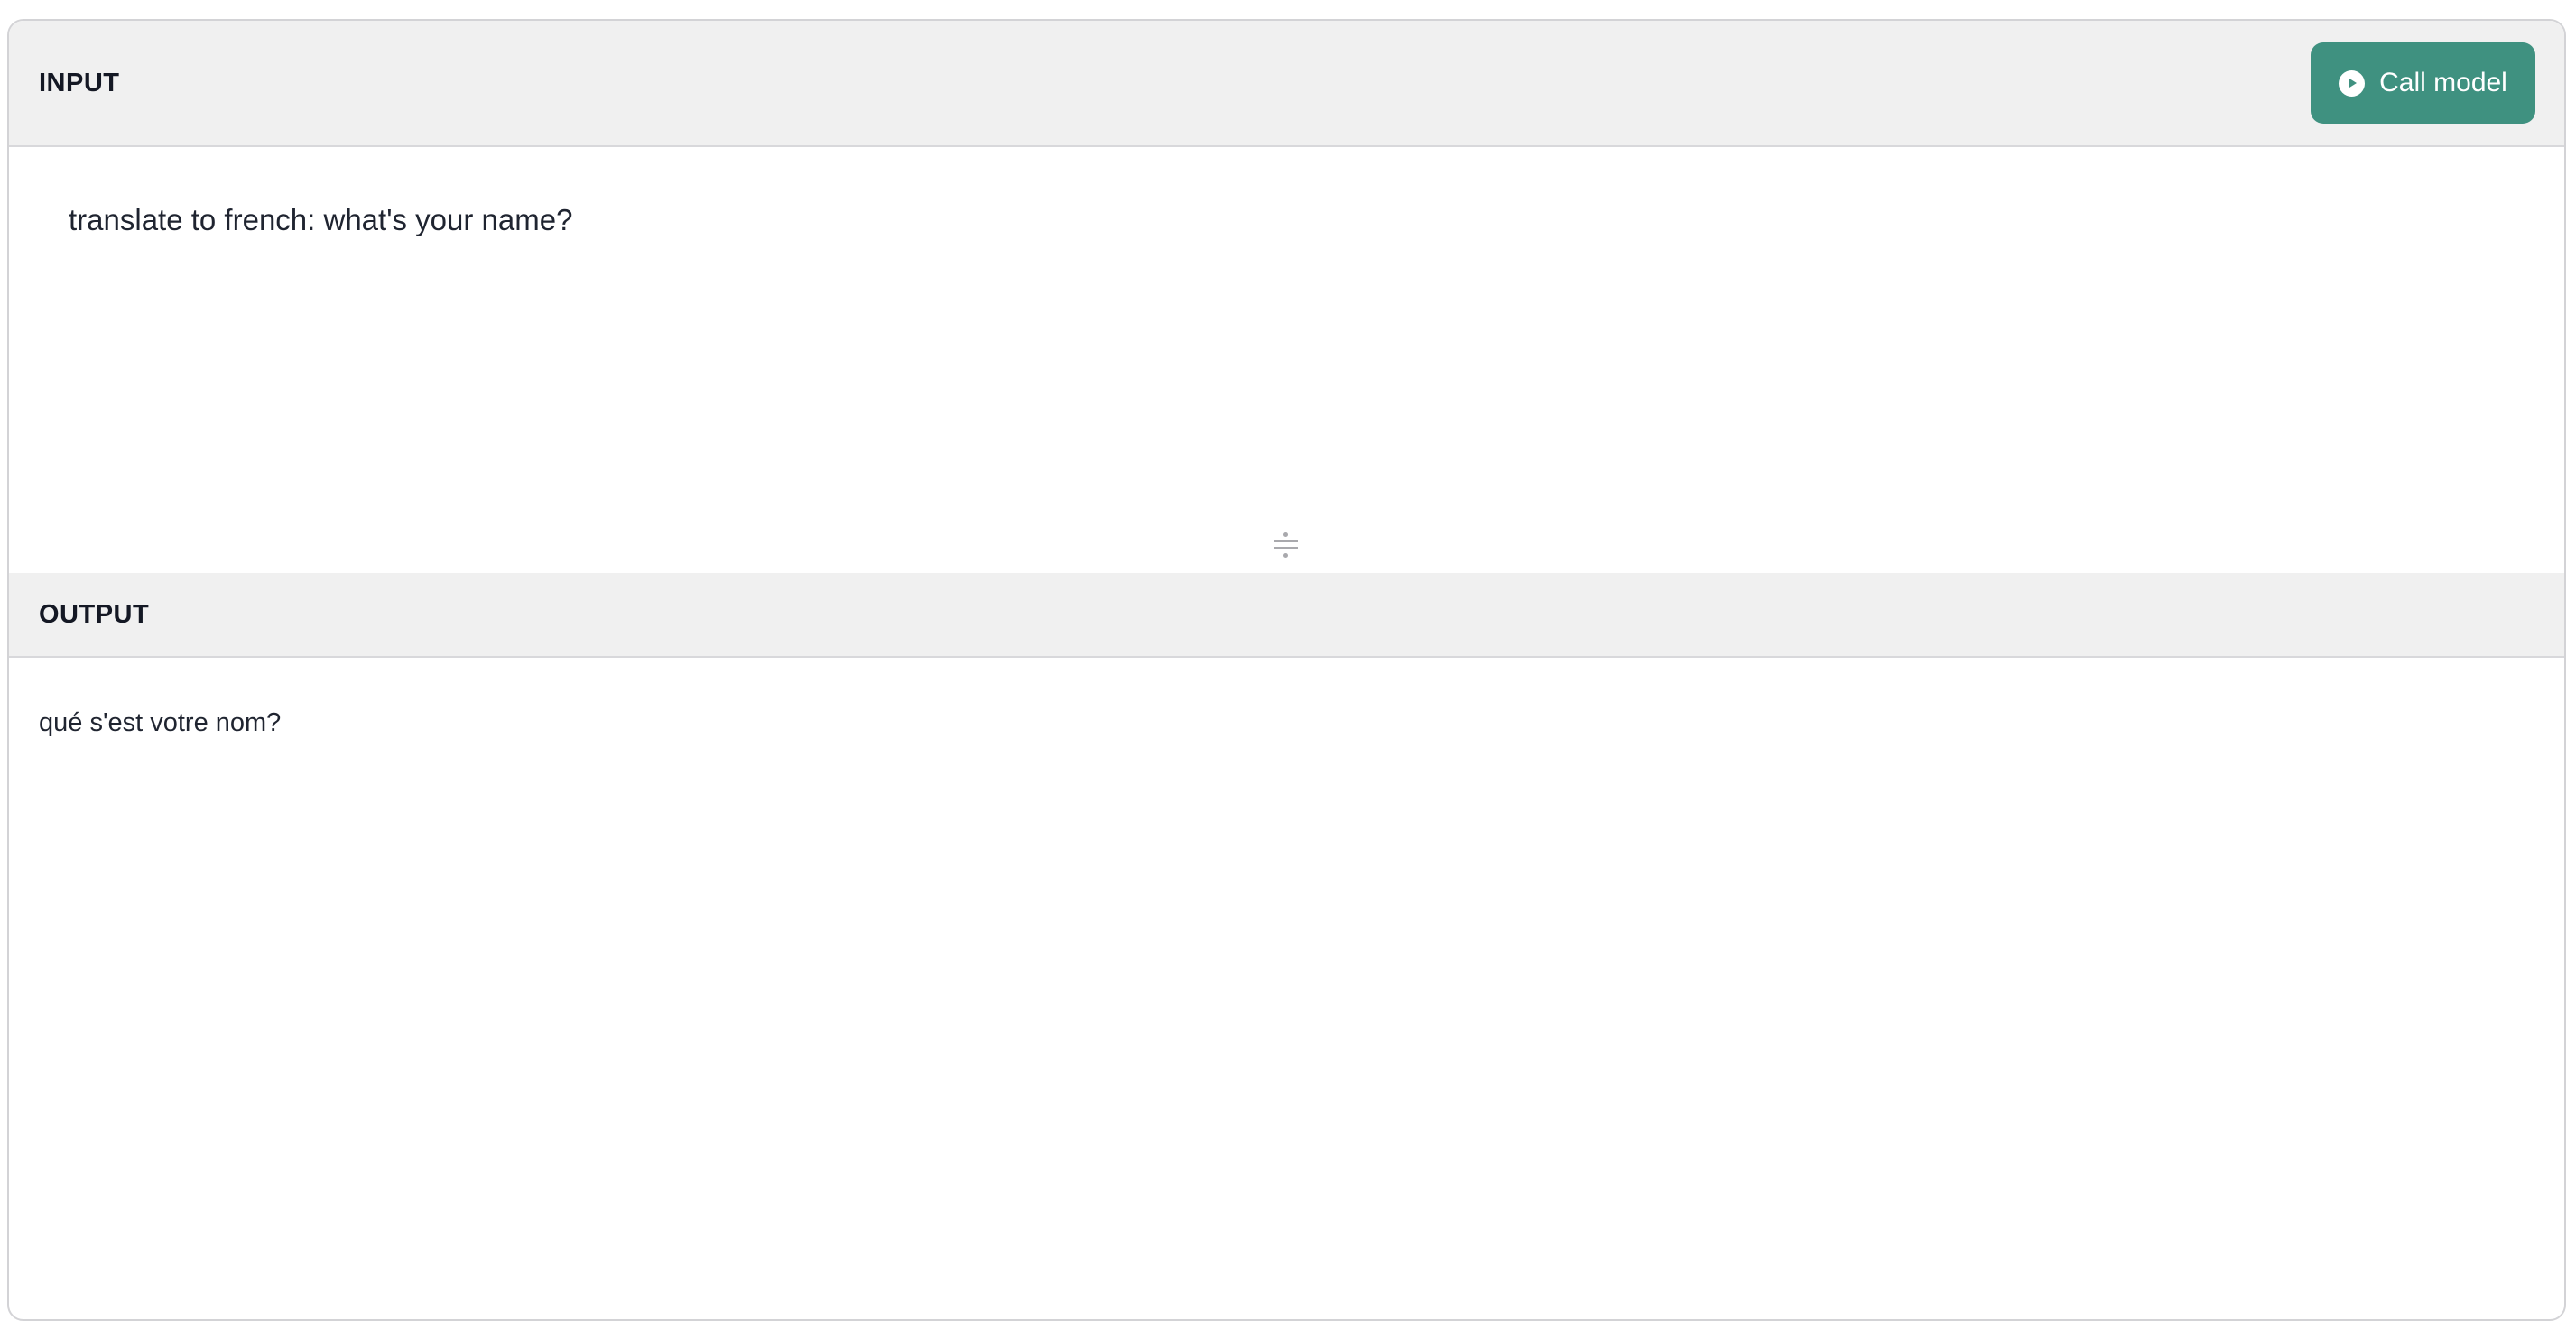 The image size is (2576, 1330). Describe the element at coordinates (1286, 545) in the screenshot. I see `resize-handle-icon` at that location.